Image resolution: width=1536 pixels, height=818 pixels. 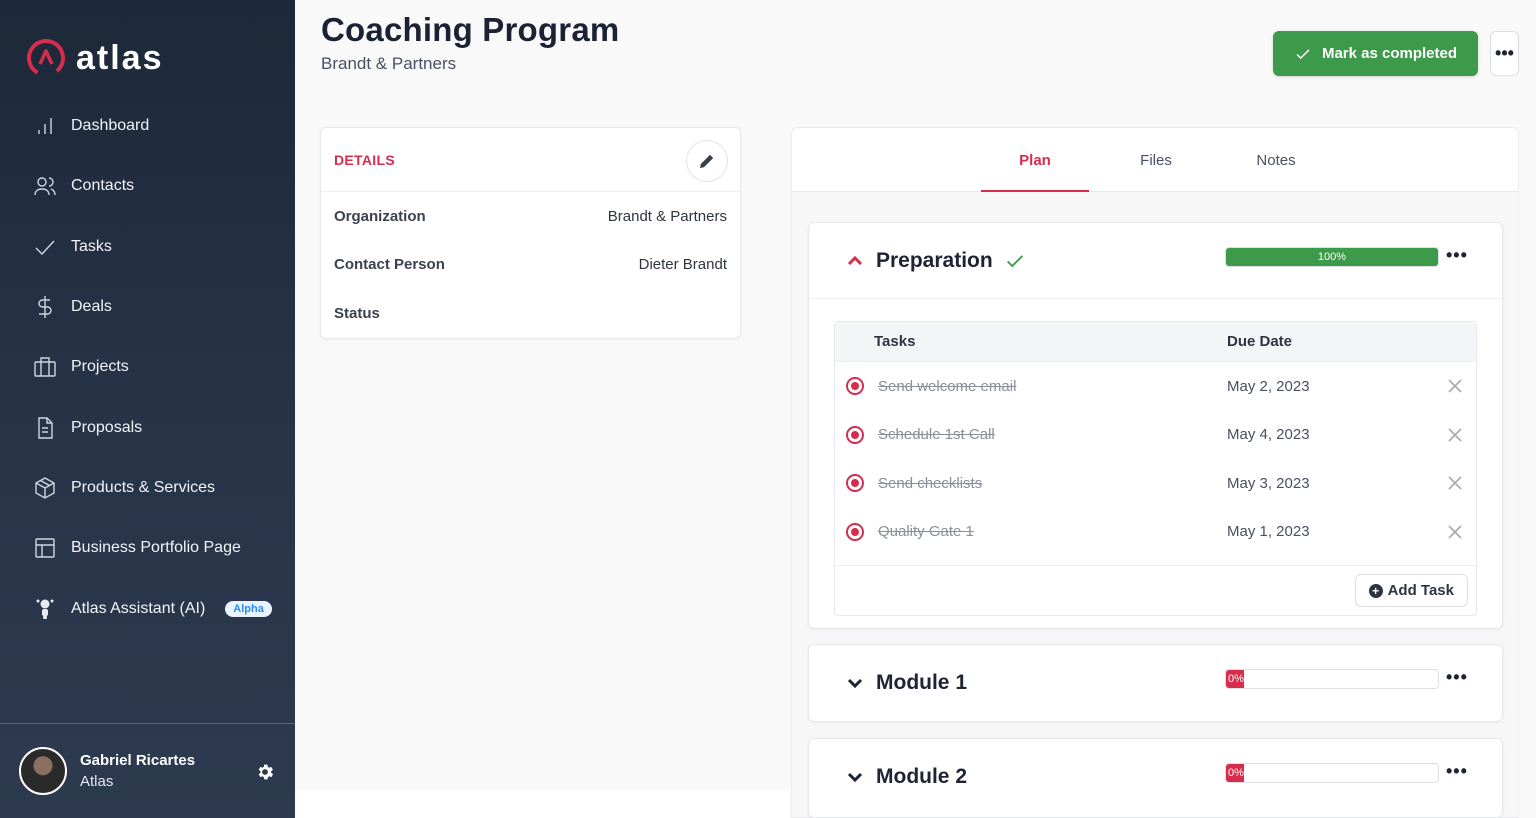 What do you see at coordinates (147, 427) in the screenshot?
I see `sidebar-item-proposals: Proposals` at bounding box center [147, 427].